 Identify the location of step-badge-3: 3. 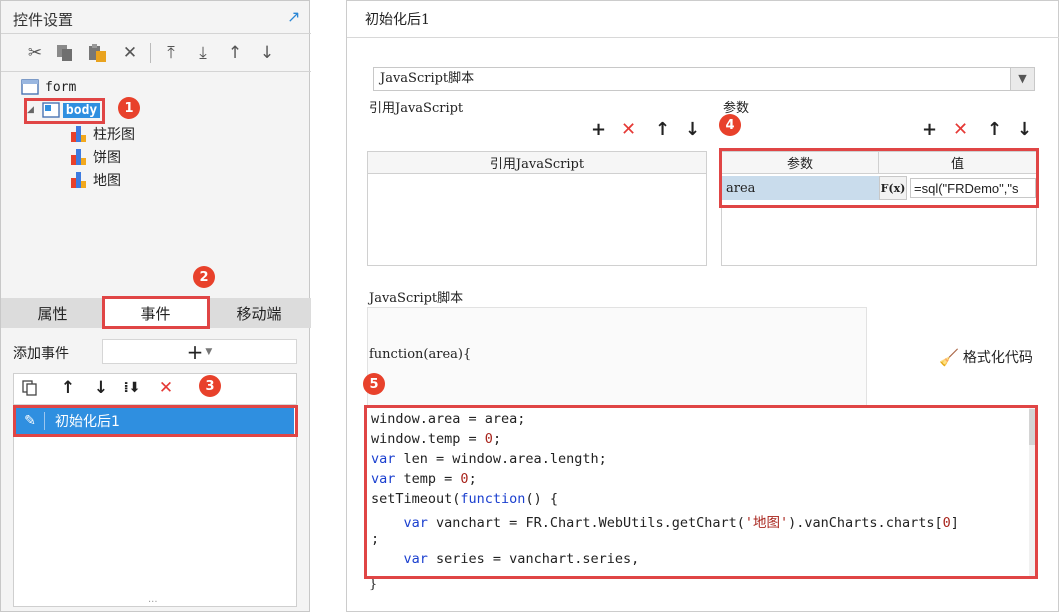
(210, 386).